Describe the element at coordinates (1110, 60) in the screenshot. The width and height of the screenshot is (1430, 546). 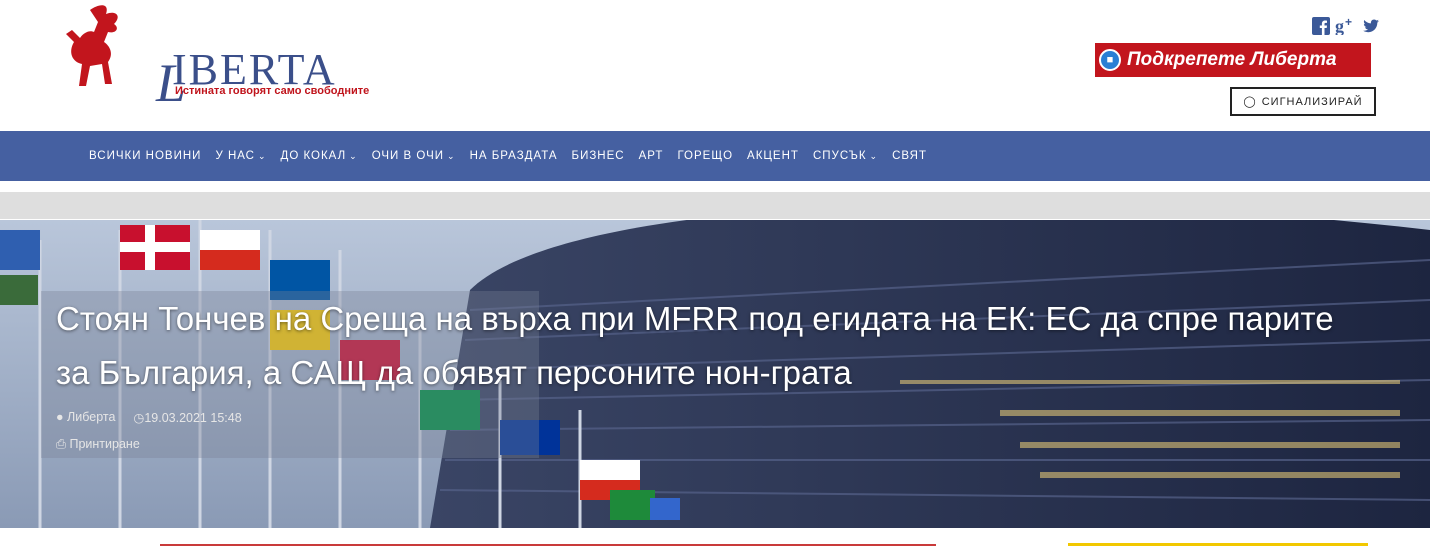
I see `patreon-icon: ■` at that location.